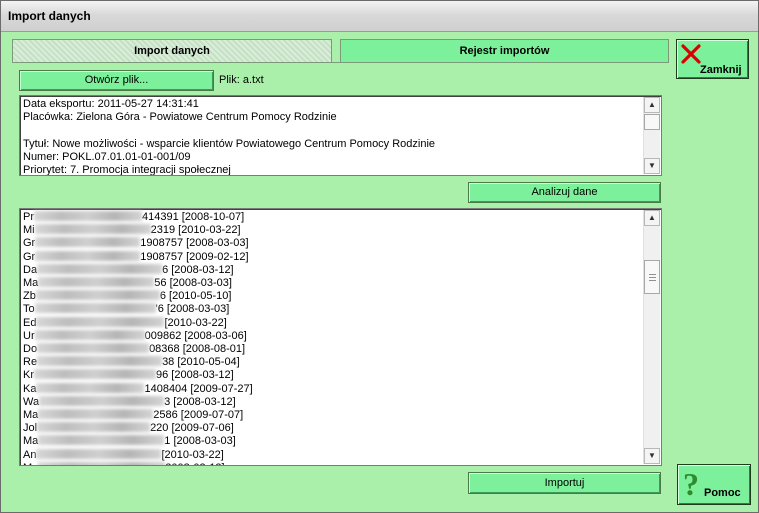  What do you see at coordinates (332, 389) in the screenshot?
I see `record-row: Ka 1408404 [2009-07-27]` at bounding box center [332, 389].